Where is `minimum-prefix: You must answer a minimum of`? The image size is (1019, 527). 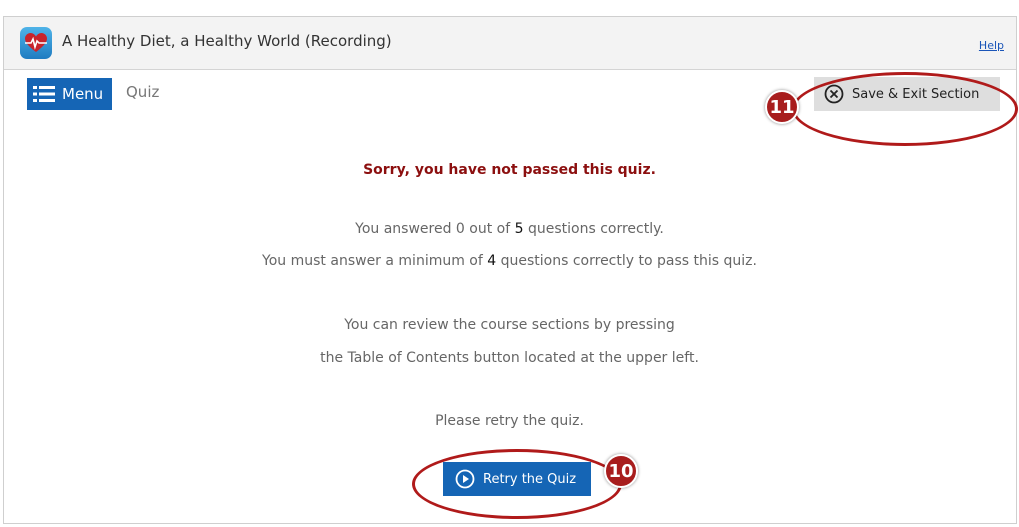 minimum-prefix: You must answer a minimum of is located at coordinates (375, 261).